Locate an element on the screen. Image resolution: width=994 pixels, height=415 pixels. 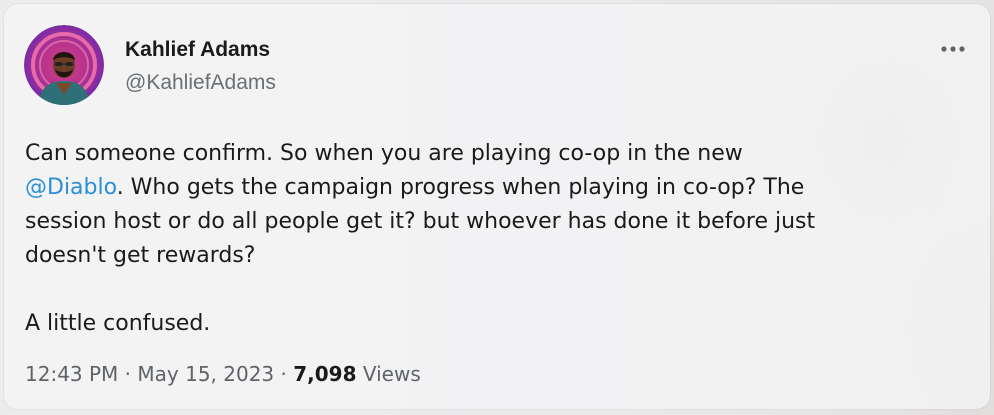
views-link: 7,098 Views is located at coordinates (357, 374).